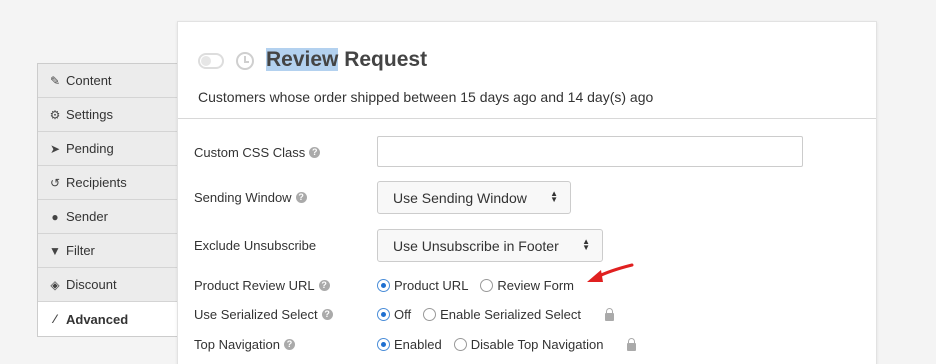 The width and height of the screenshot is (936, 364). I want to click on tab-recipients: ↺ Recipients, so click(107, 183).